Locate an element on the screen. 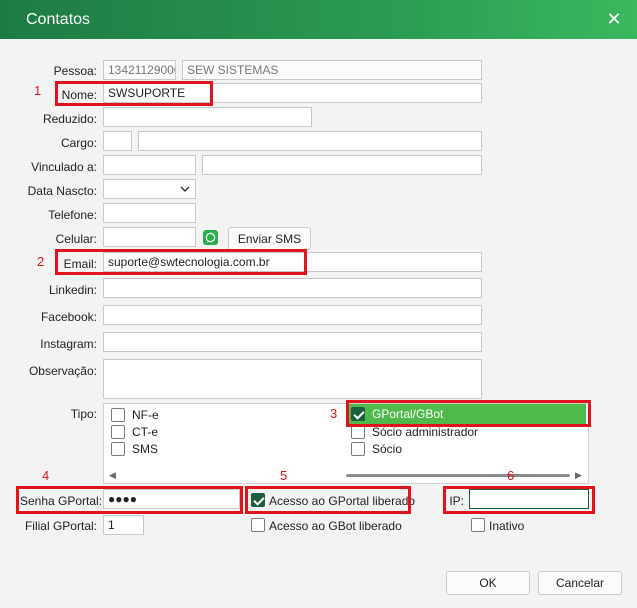 The width and height of the screenshot is (637, 608). tipo-sms-checkbox is located at coordinates (118, 449).